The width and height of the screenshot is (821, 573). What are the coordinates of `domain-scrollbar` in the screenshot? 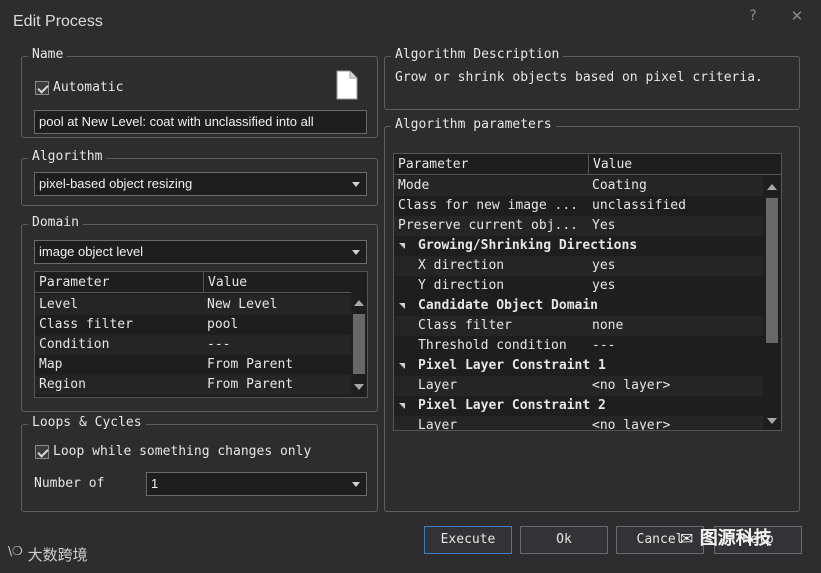 It's located at (359, 345).